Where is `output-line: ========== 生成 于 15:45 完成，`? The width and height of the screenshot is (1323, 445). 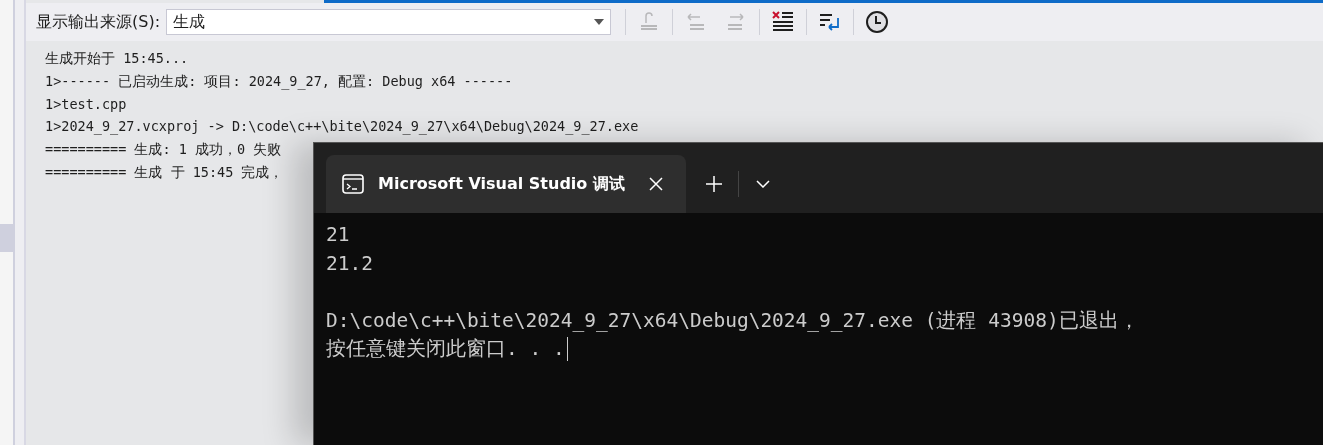
output-line: ========== 生成 于 15:45 完成， is located at coordinates (164, 172).